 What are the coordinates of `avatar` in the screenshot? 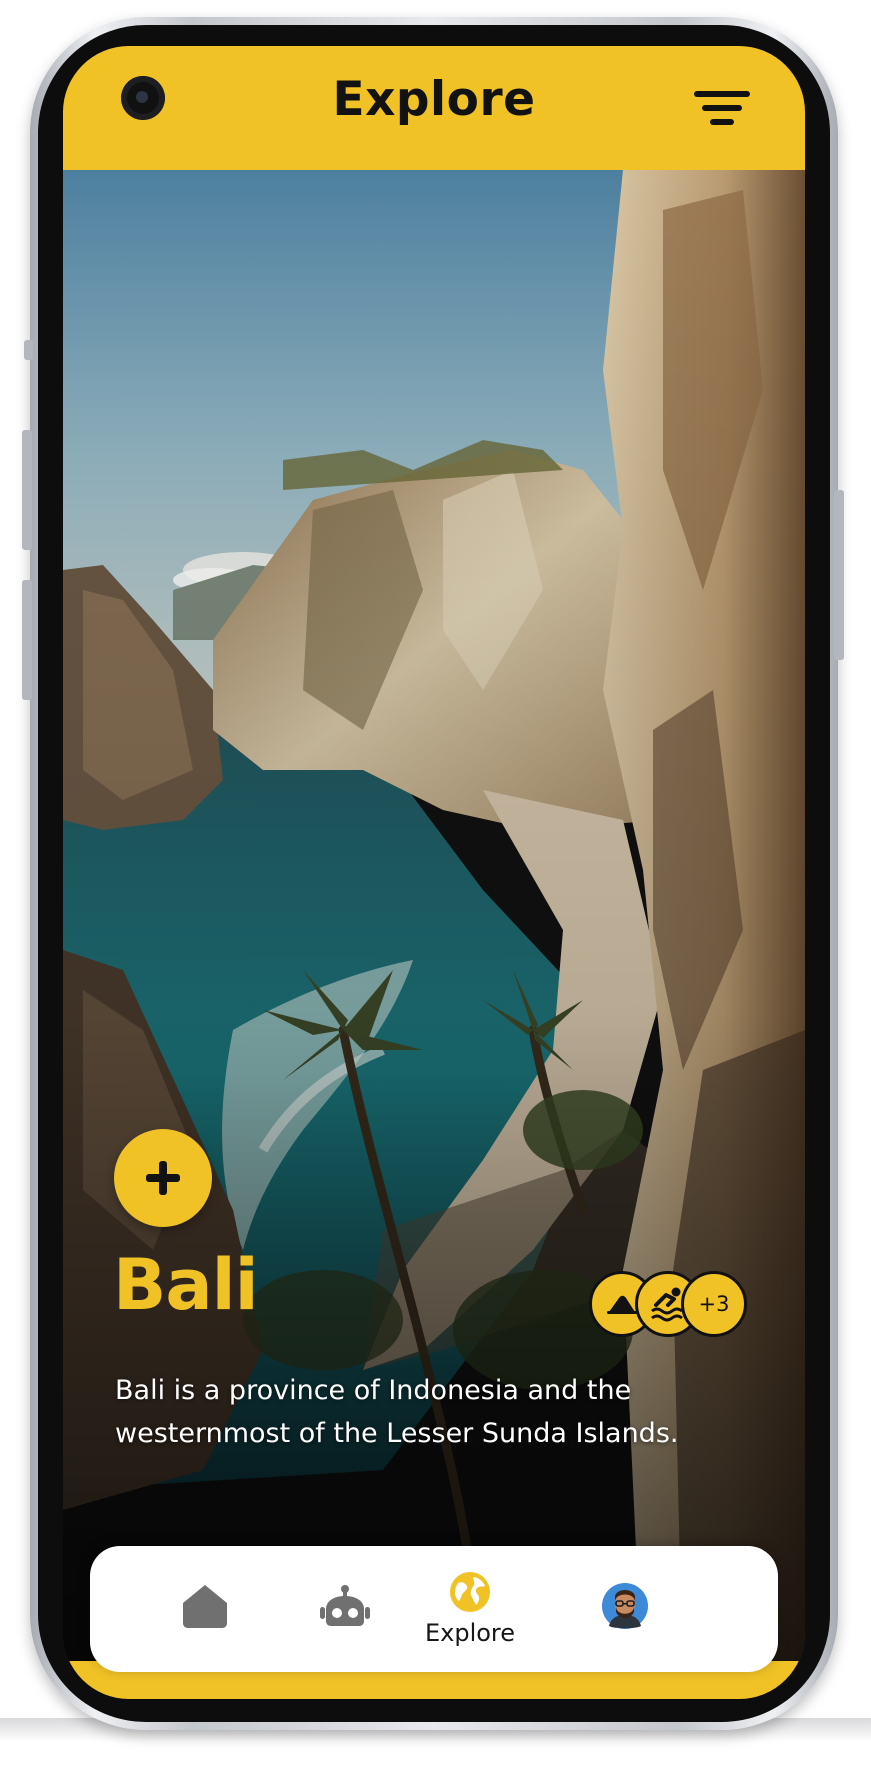 It's located at (625, 1606).